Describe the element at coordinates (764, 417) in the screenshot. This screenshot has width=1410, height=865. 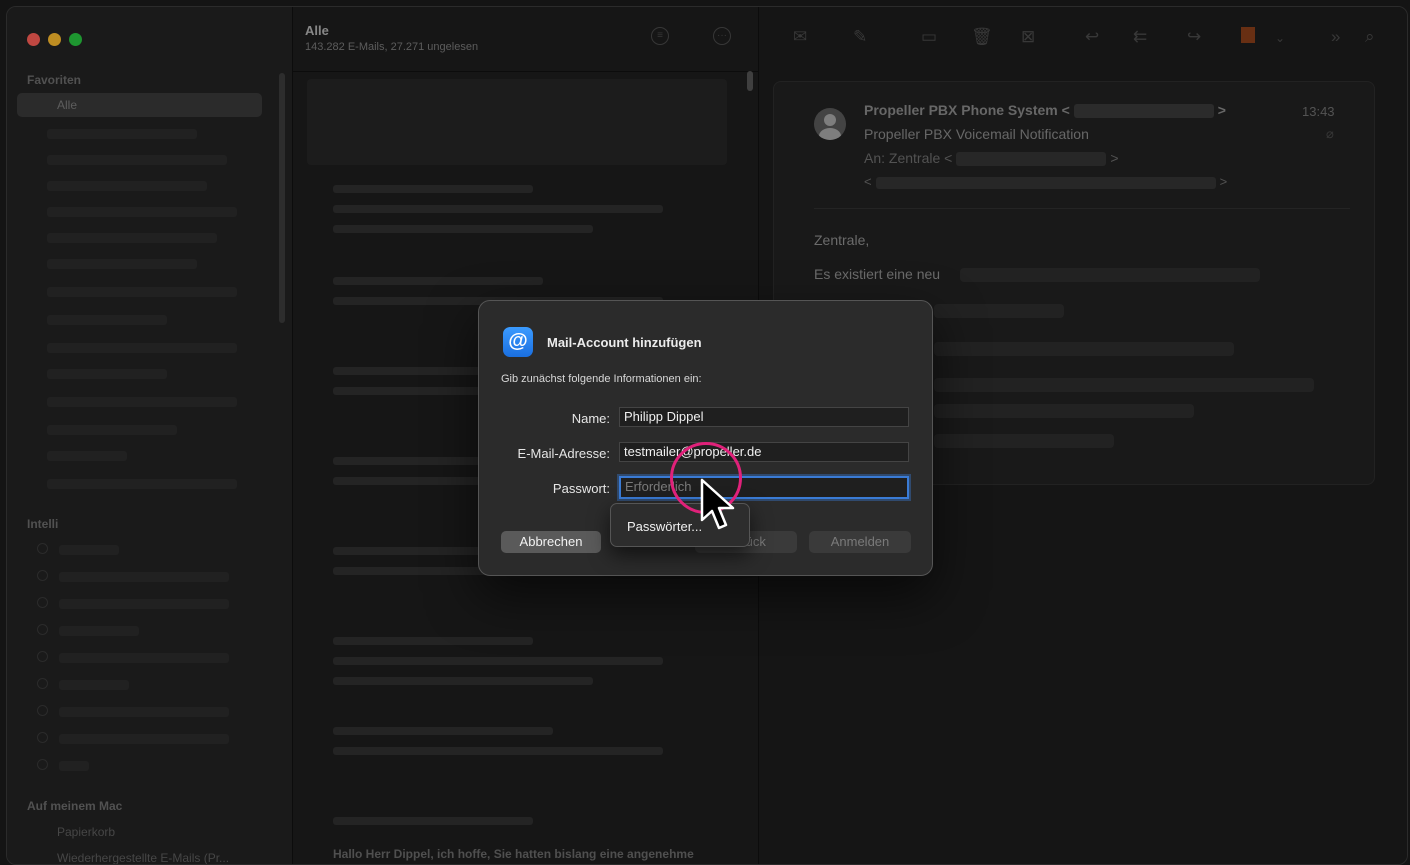
I see `name-field: Philipp Dippel` at that location.